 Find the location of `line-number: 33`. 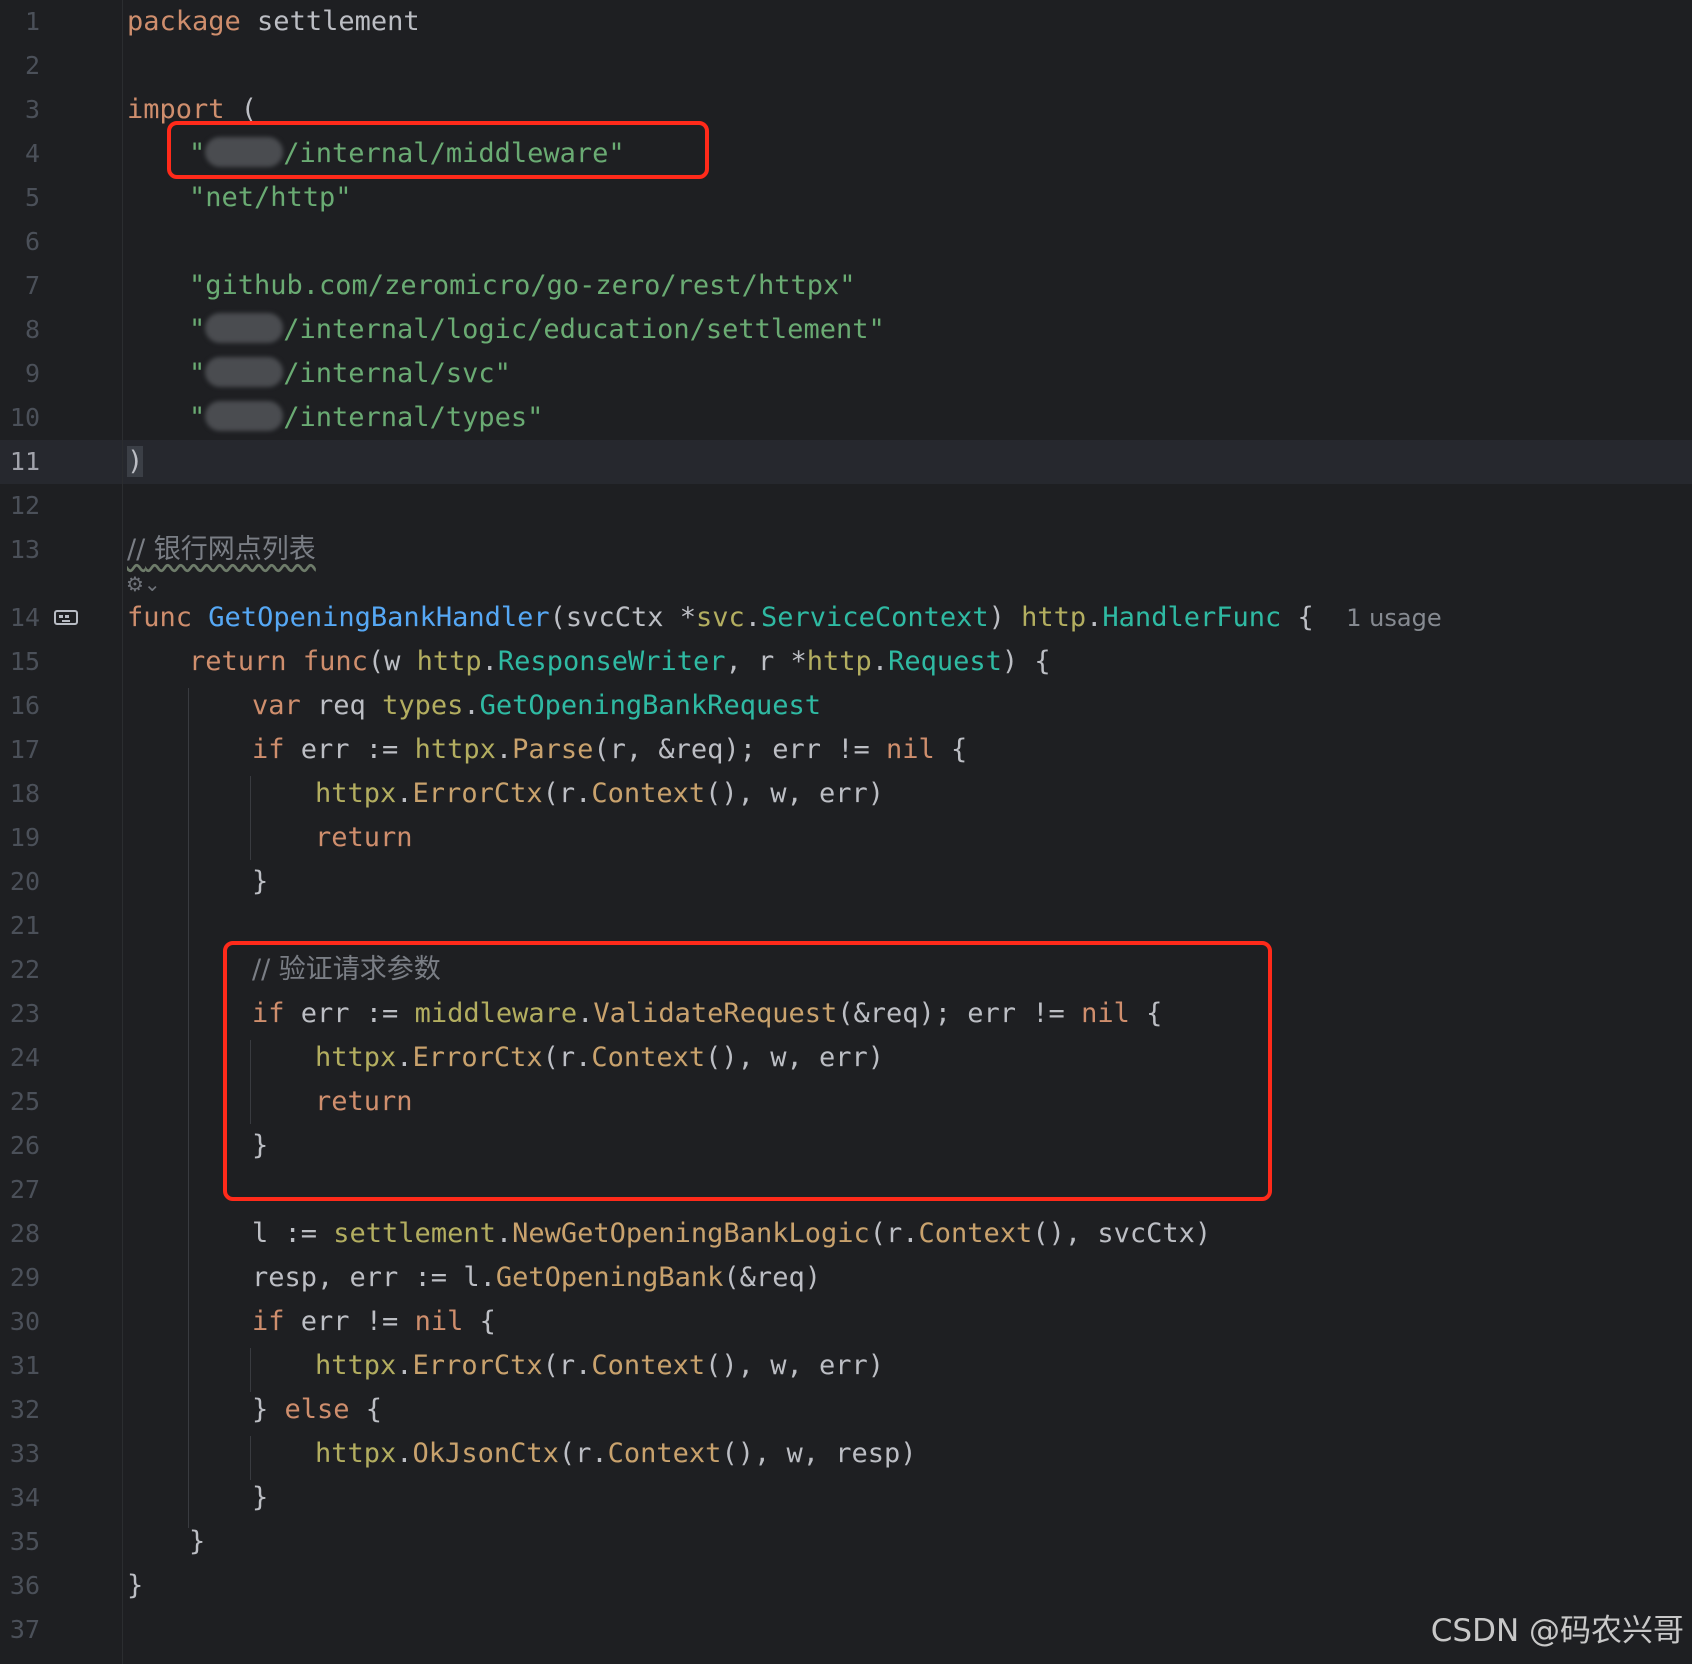

line-number: 33 is located at coordinates (24, 1454).